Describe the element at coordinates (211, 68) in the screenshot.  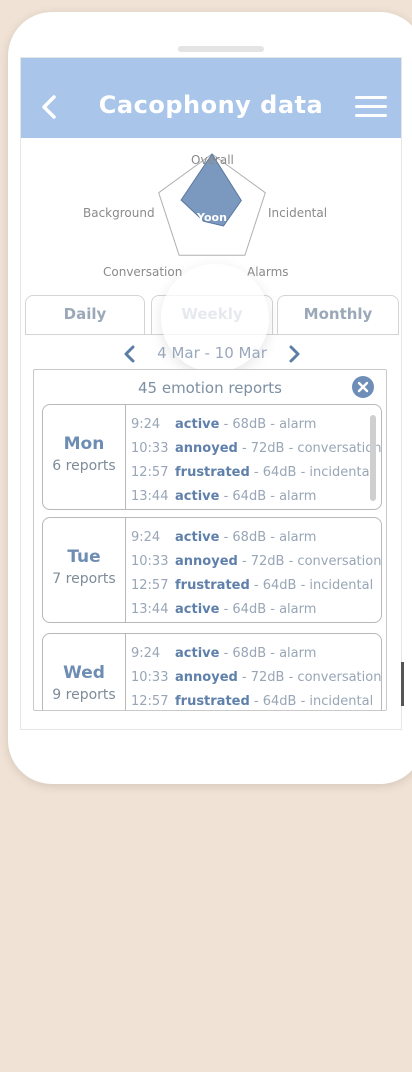
I see `status-bar` at that location.